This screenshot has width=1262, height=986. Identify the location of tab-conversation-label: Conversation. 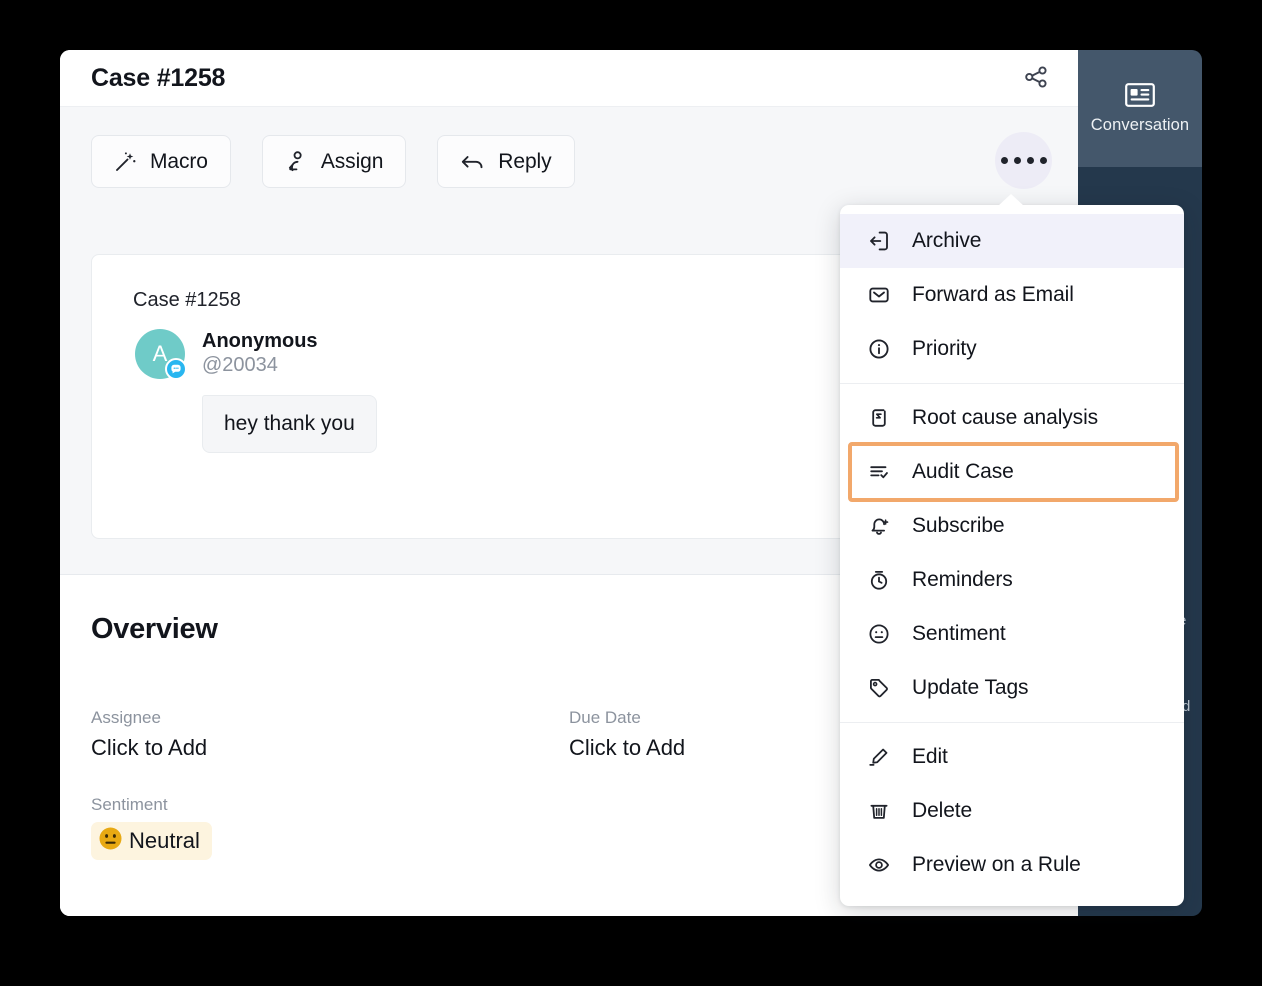
(1140, 124).